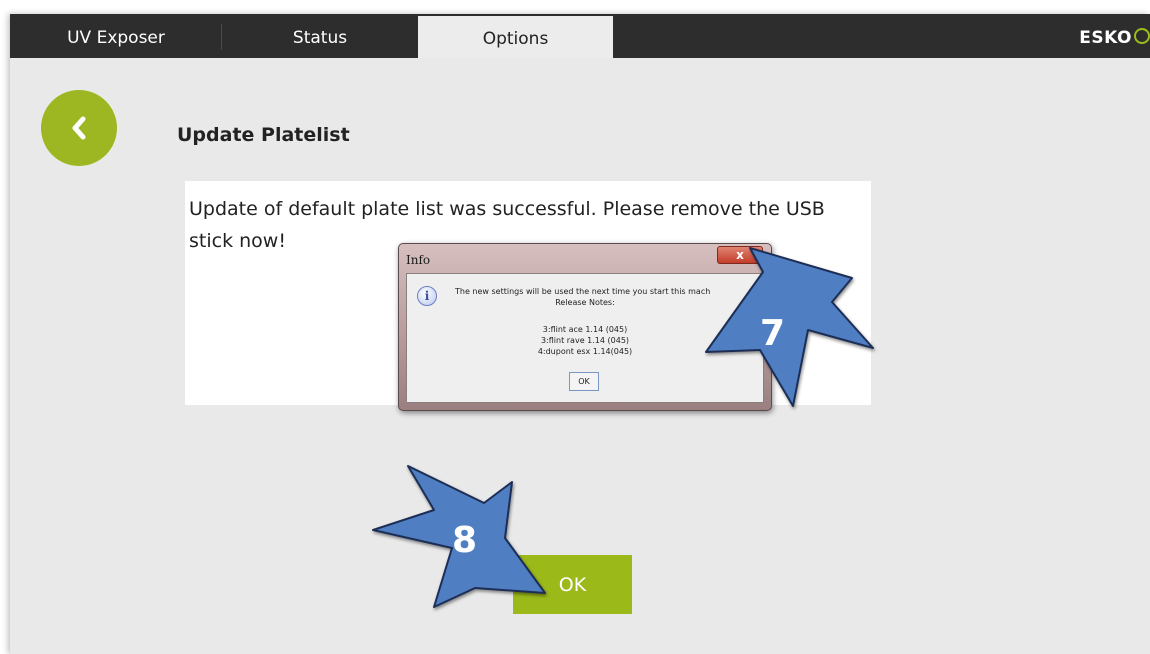 This screenshot has width=1150, height=654. What do you see at coordinates (789, 327) in the screenshot?
I see `callout-arrow-7: 7` at bounding box center [789, 327].